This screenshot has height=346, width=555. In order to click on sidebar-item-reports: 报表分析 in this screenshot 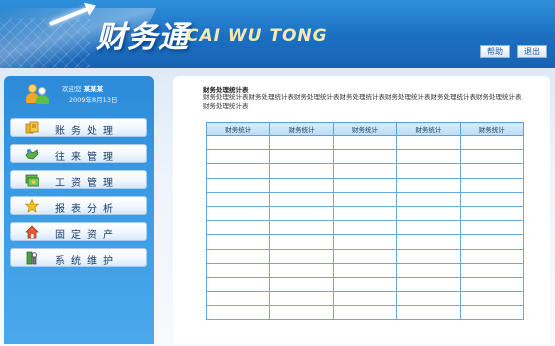, I will do `click(78, 205)`.